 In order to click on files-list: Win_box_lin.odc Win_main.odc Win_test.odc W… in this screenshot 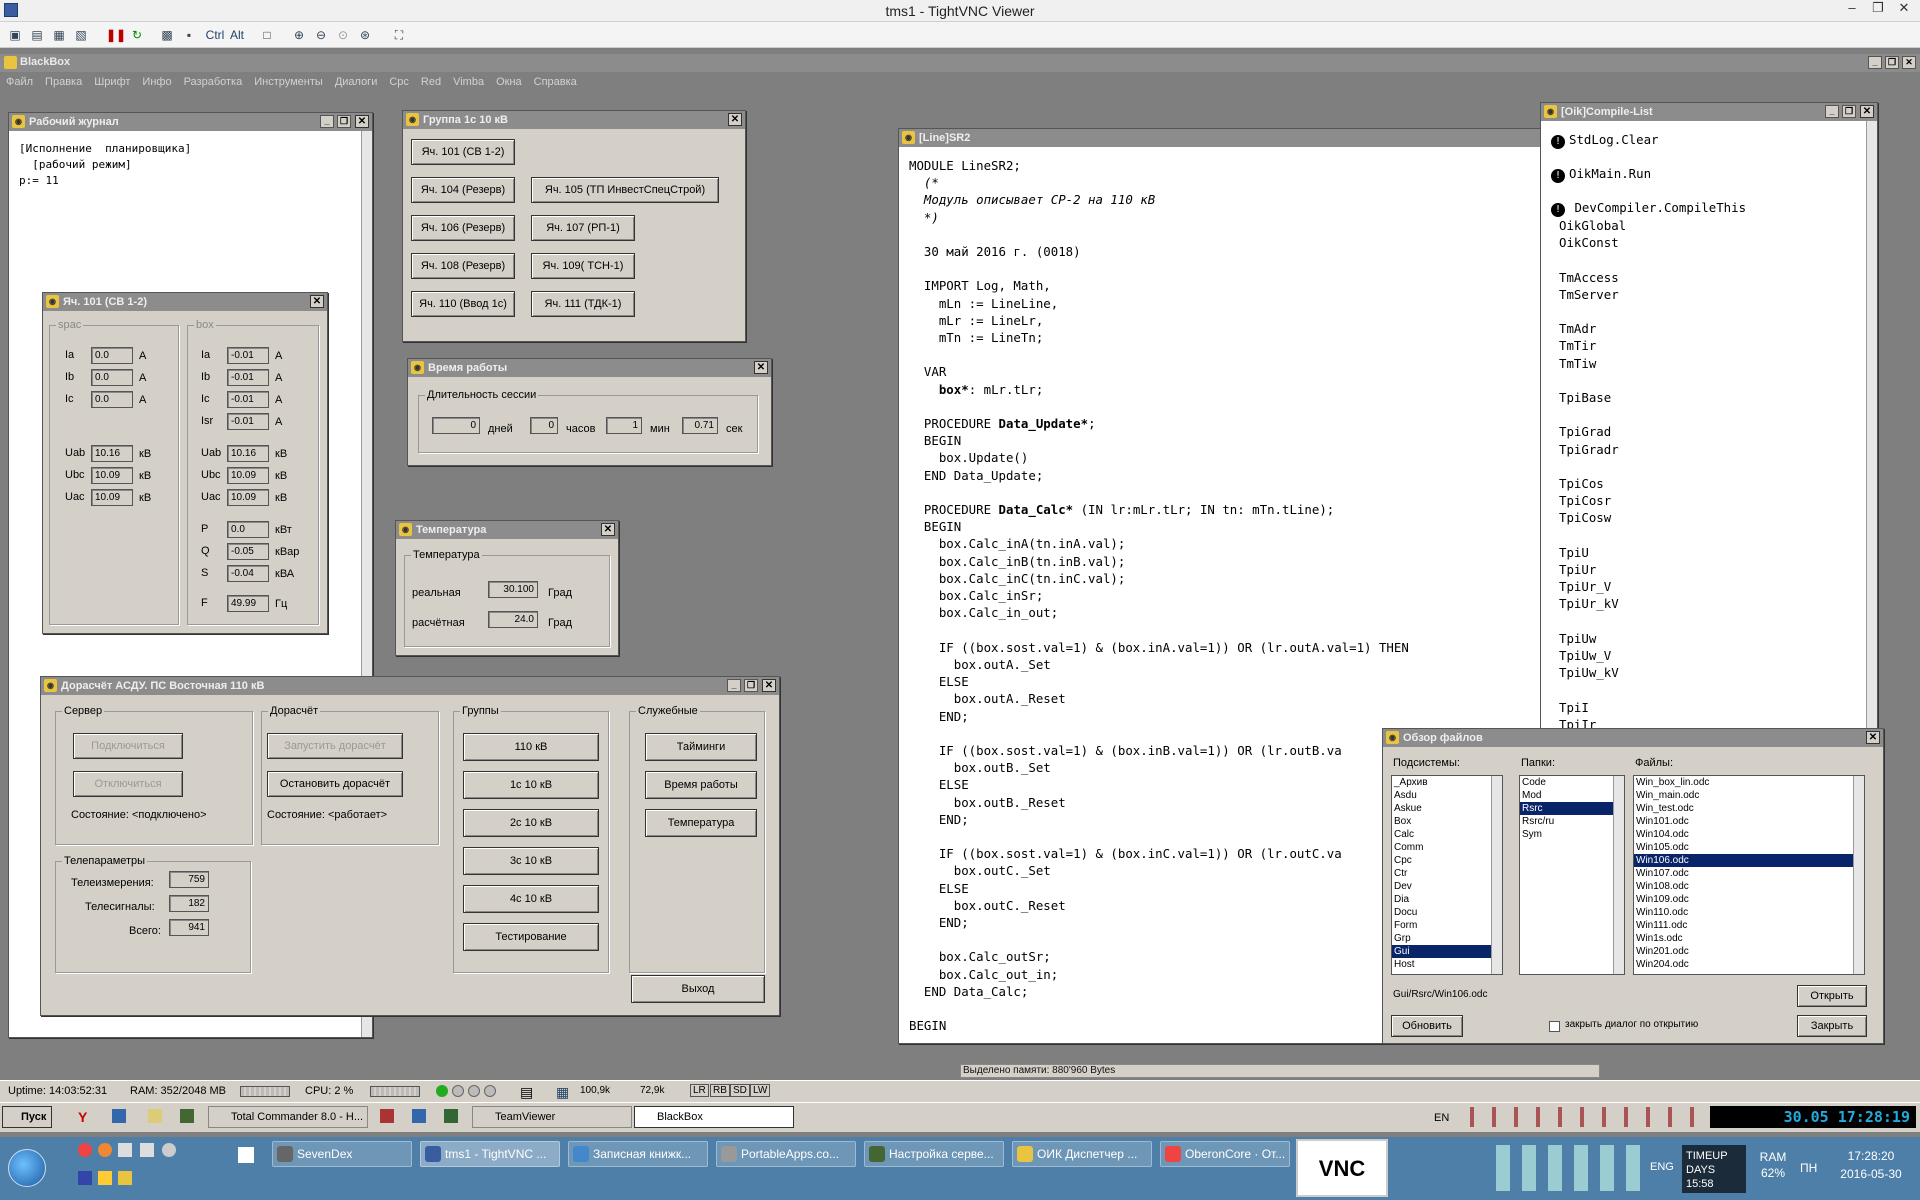, I will do `click(1749, 875)`.